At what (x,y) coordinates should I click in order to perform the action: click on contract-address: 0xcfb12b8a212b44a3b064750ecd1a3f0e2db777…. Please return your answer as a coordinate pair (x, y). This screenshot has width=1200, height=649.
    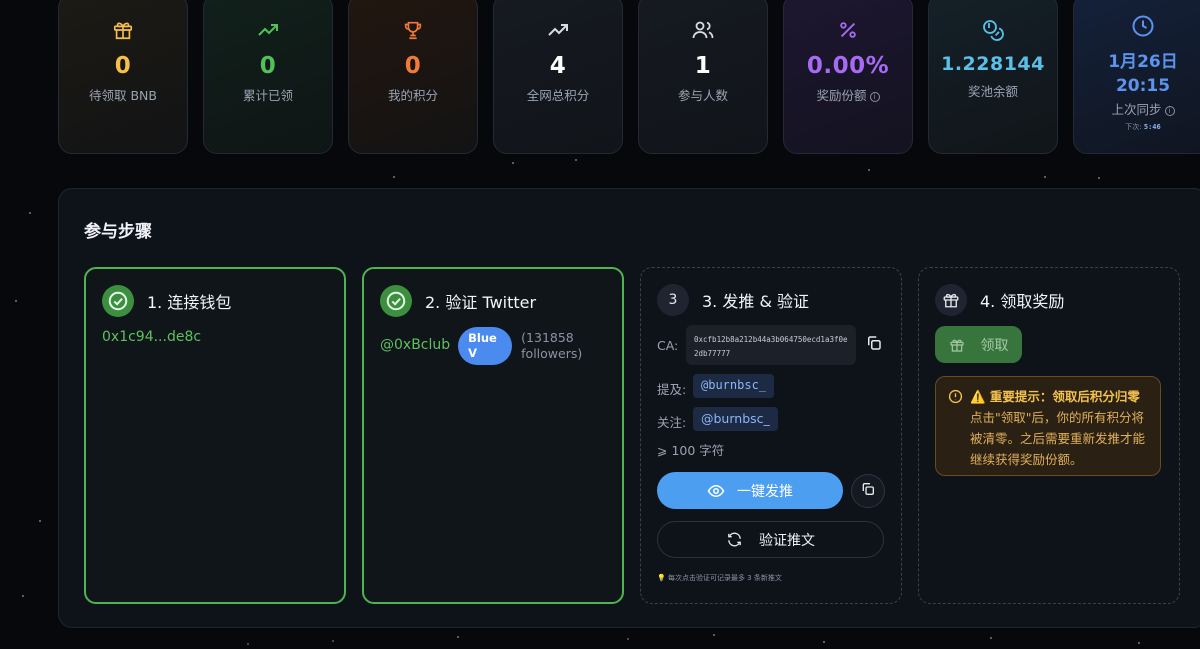
    Looking at the image, I should click on (771, 345).